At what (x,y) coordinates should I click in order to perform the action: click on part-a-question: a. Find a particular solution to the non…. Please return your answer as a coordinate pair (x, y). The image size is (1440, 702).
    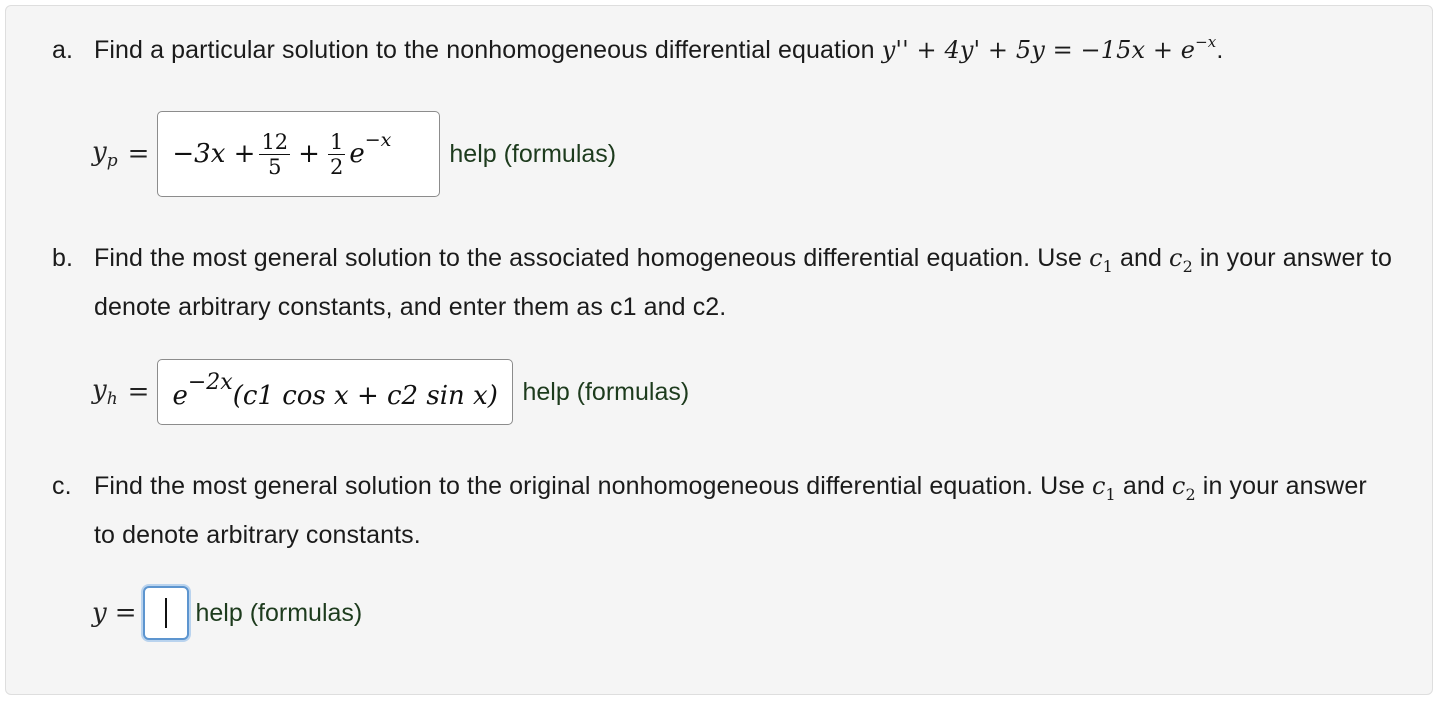
    Looking at the image, I should click on (722, 51).